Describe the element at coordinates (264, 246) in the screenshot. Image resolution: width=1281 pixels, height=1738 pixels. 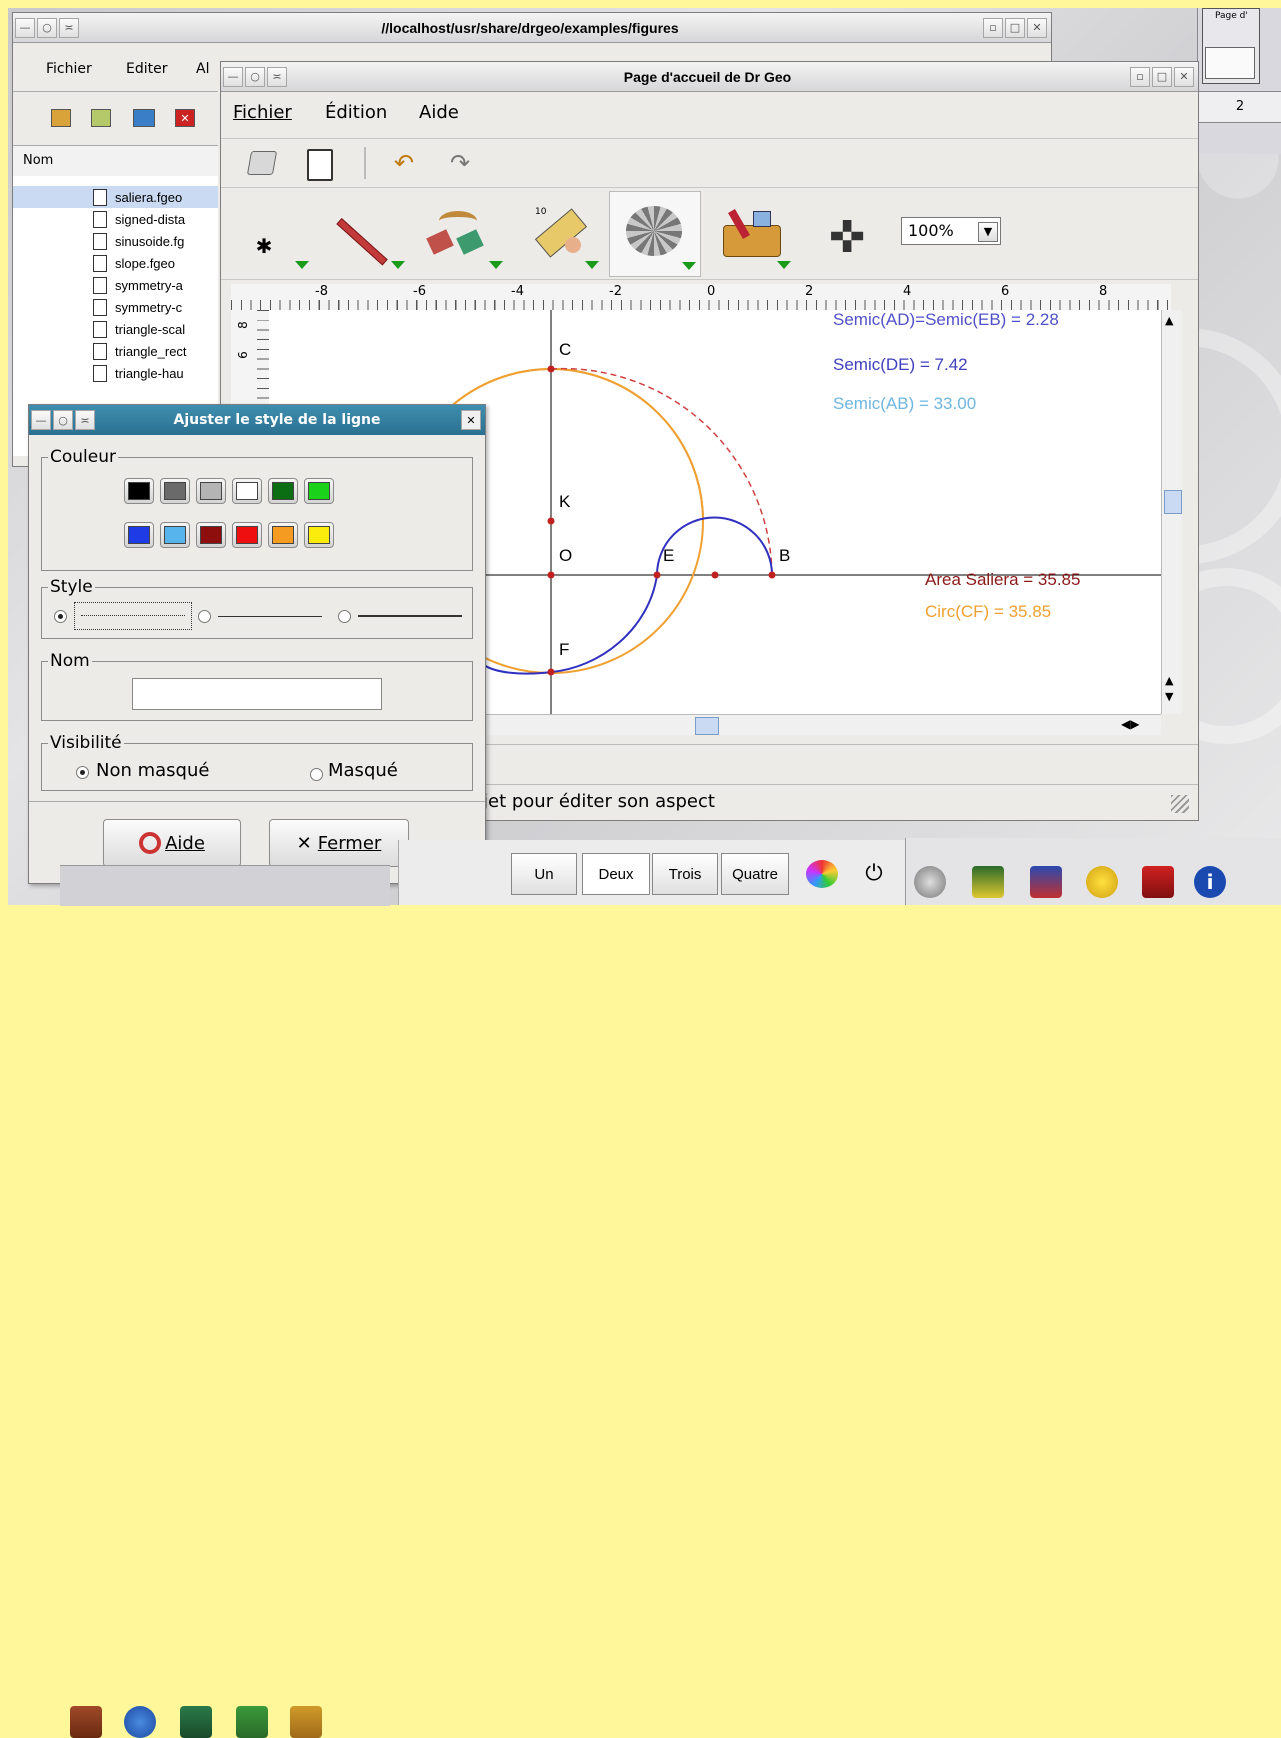
I see `point-tool-icon: ✱` at that location.